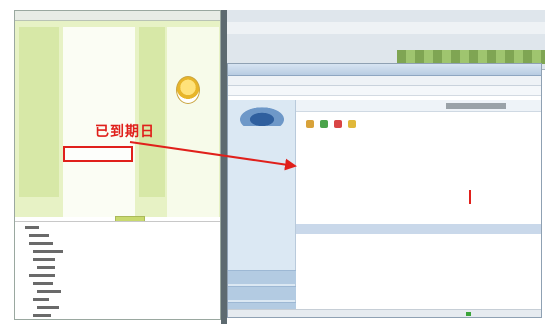  I want to click on status-ok-icon, so click(468, 314).